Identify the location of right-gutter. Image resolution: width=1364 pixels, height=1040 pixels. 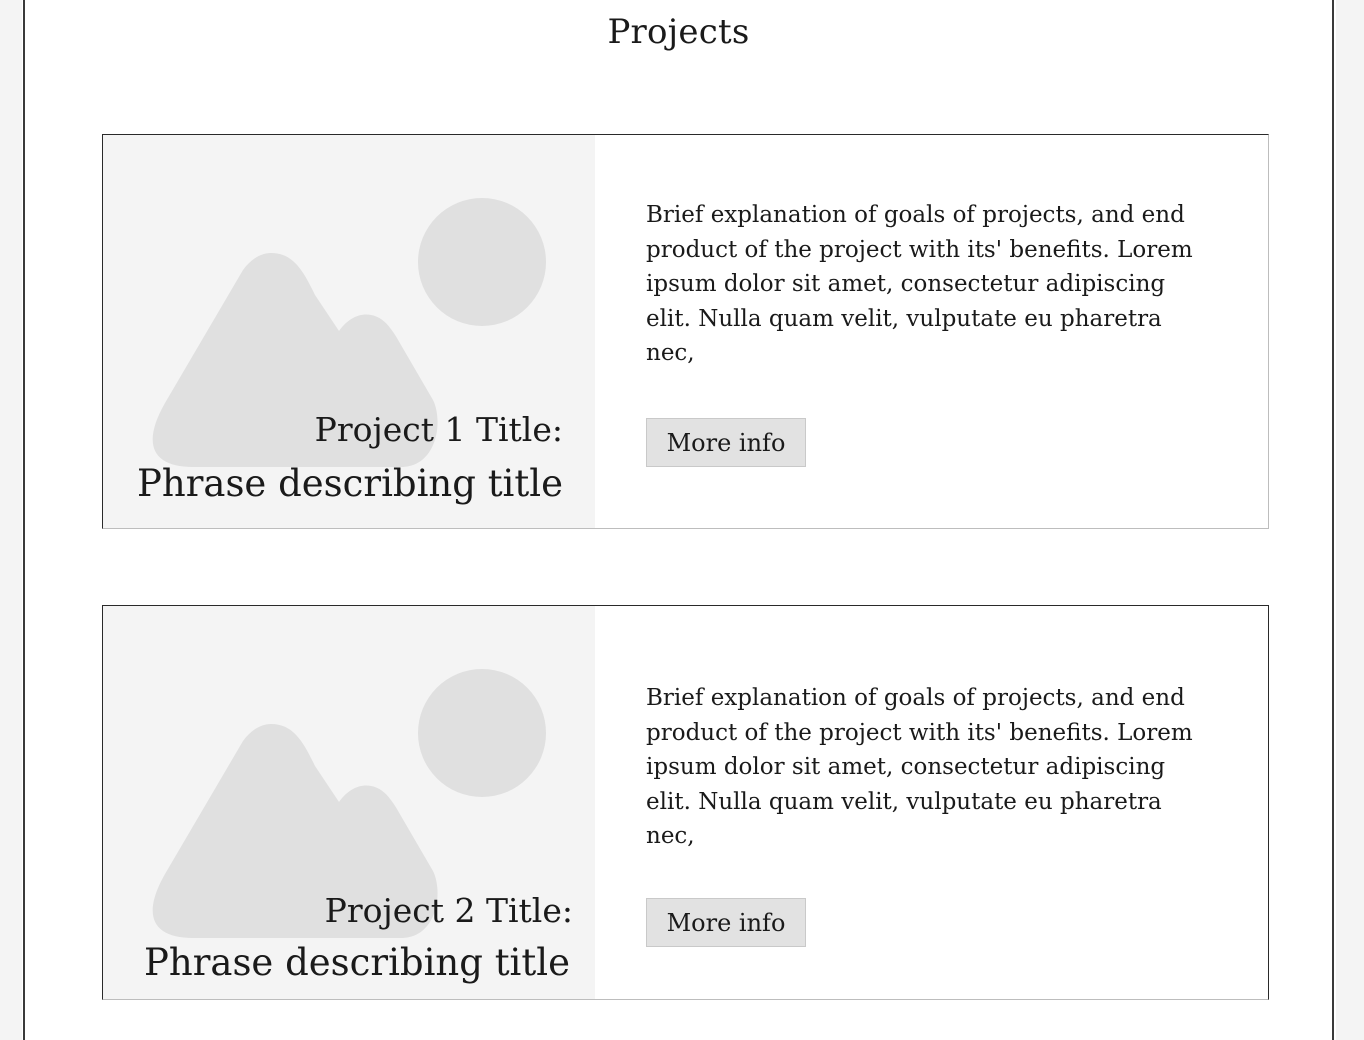
(1350, 520).